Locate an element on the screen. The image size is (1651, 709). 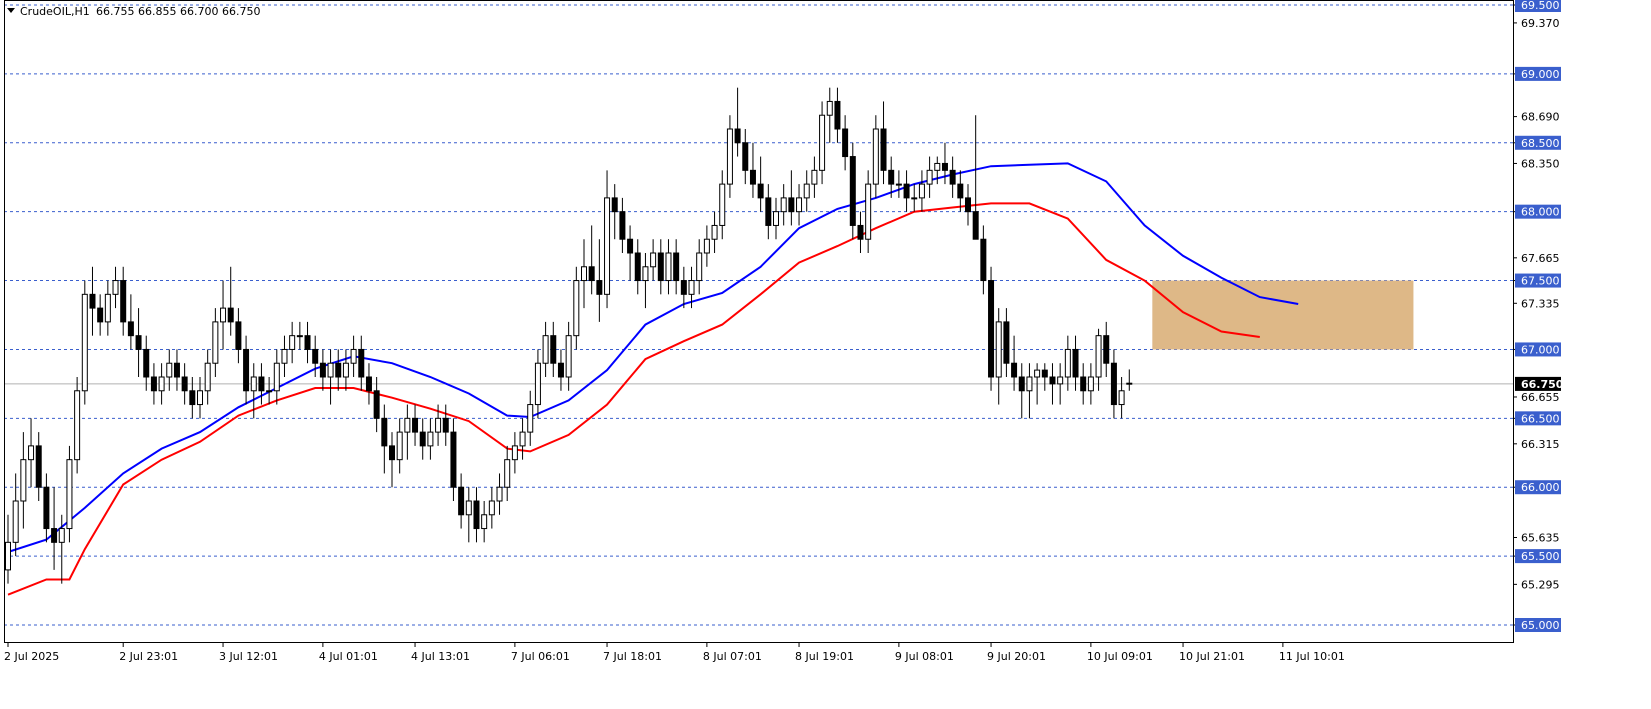
chart-header: CrudeOIL,H1 66.755 66.855 66.700 66.750 is located at coordinates (133, 11).